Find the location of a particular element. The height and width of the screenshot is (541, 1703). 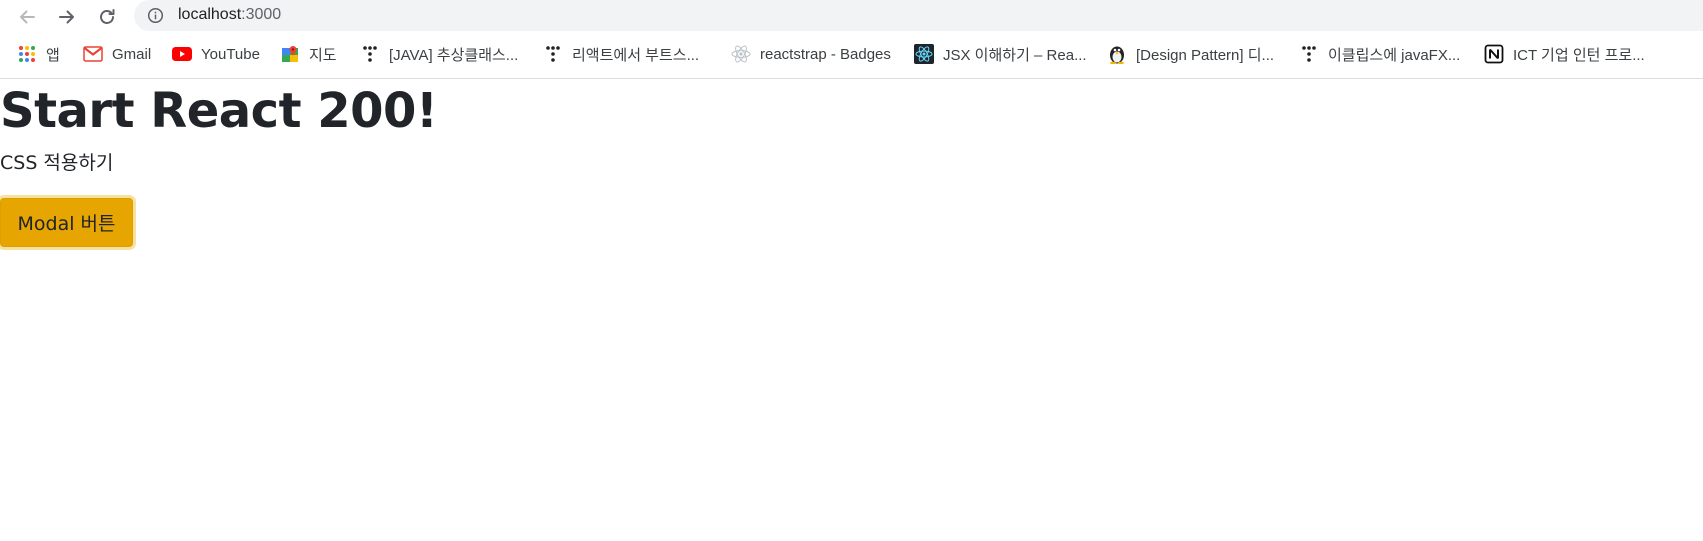

browser-toolbar: localhost:3000 is located at coordinates (851, 16).